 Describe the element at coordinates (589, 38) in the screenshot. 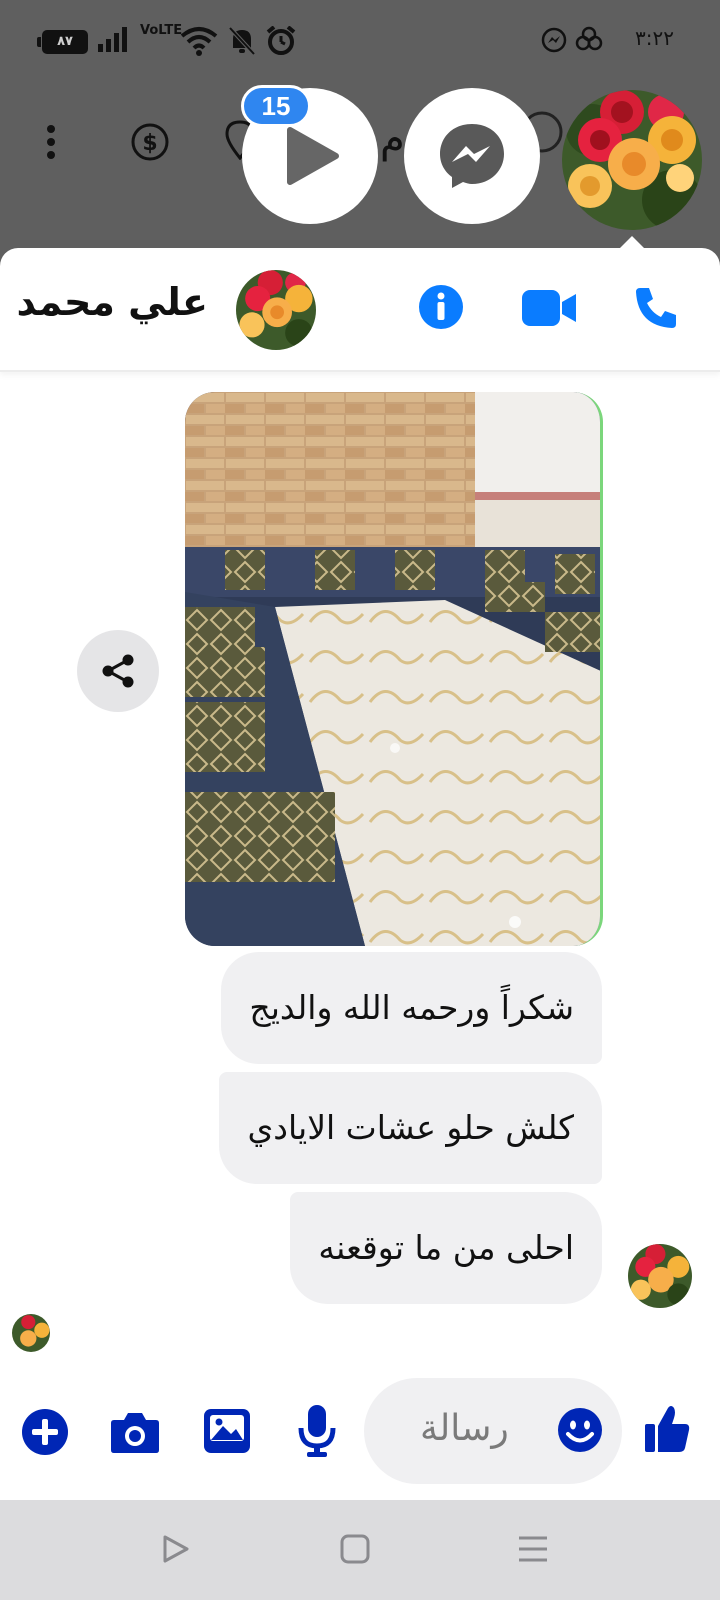

I see `pinwheel-icon` at that location.